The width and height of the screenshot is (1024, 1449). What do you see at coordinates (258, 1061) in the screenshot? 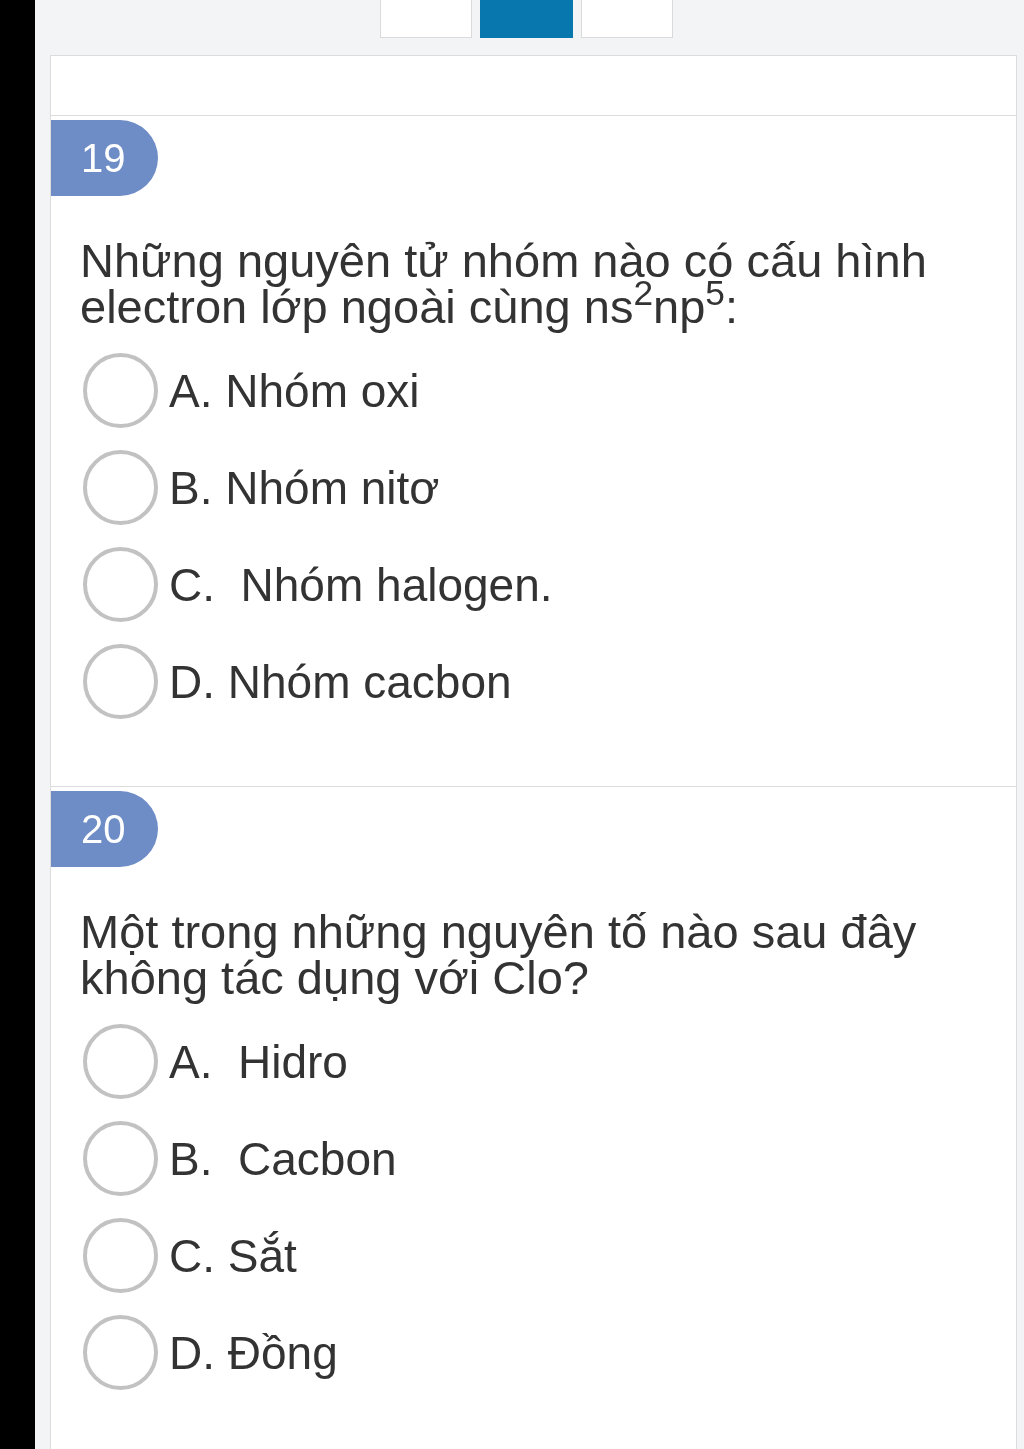
I see `option-label: A. Hidro` at bounding box center [258, 1061].